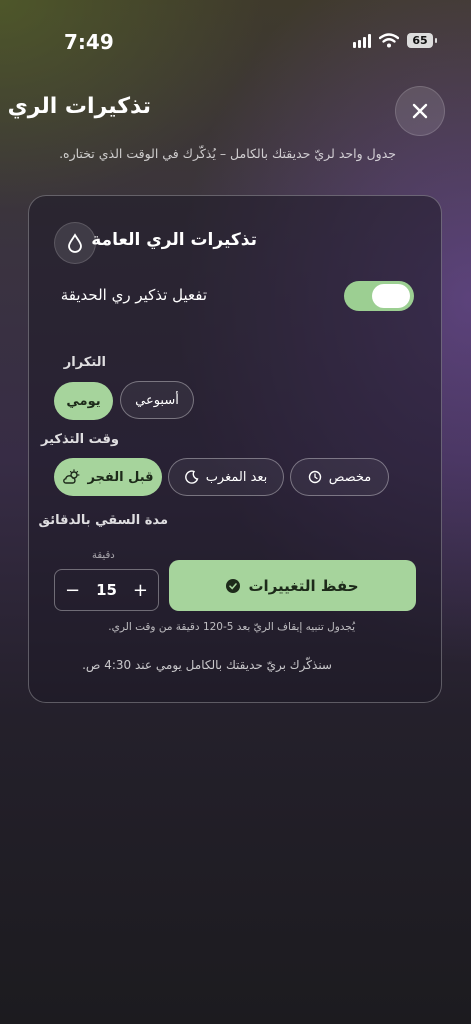 The height and width of the screenshot is (1024, 471). Describe the element at coordinates (391, 296) in the screenshot. I see `toggle-knob` at that location.